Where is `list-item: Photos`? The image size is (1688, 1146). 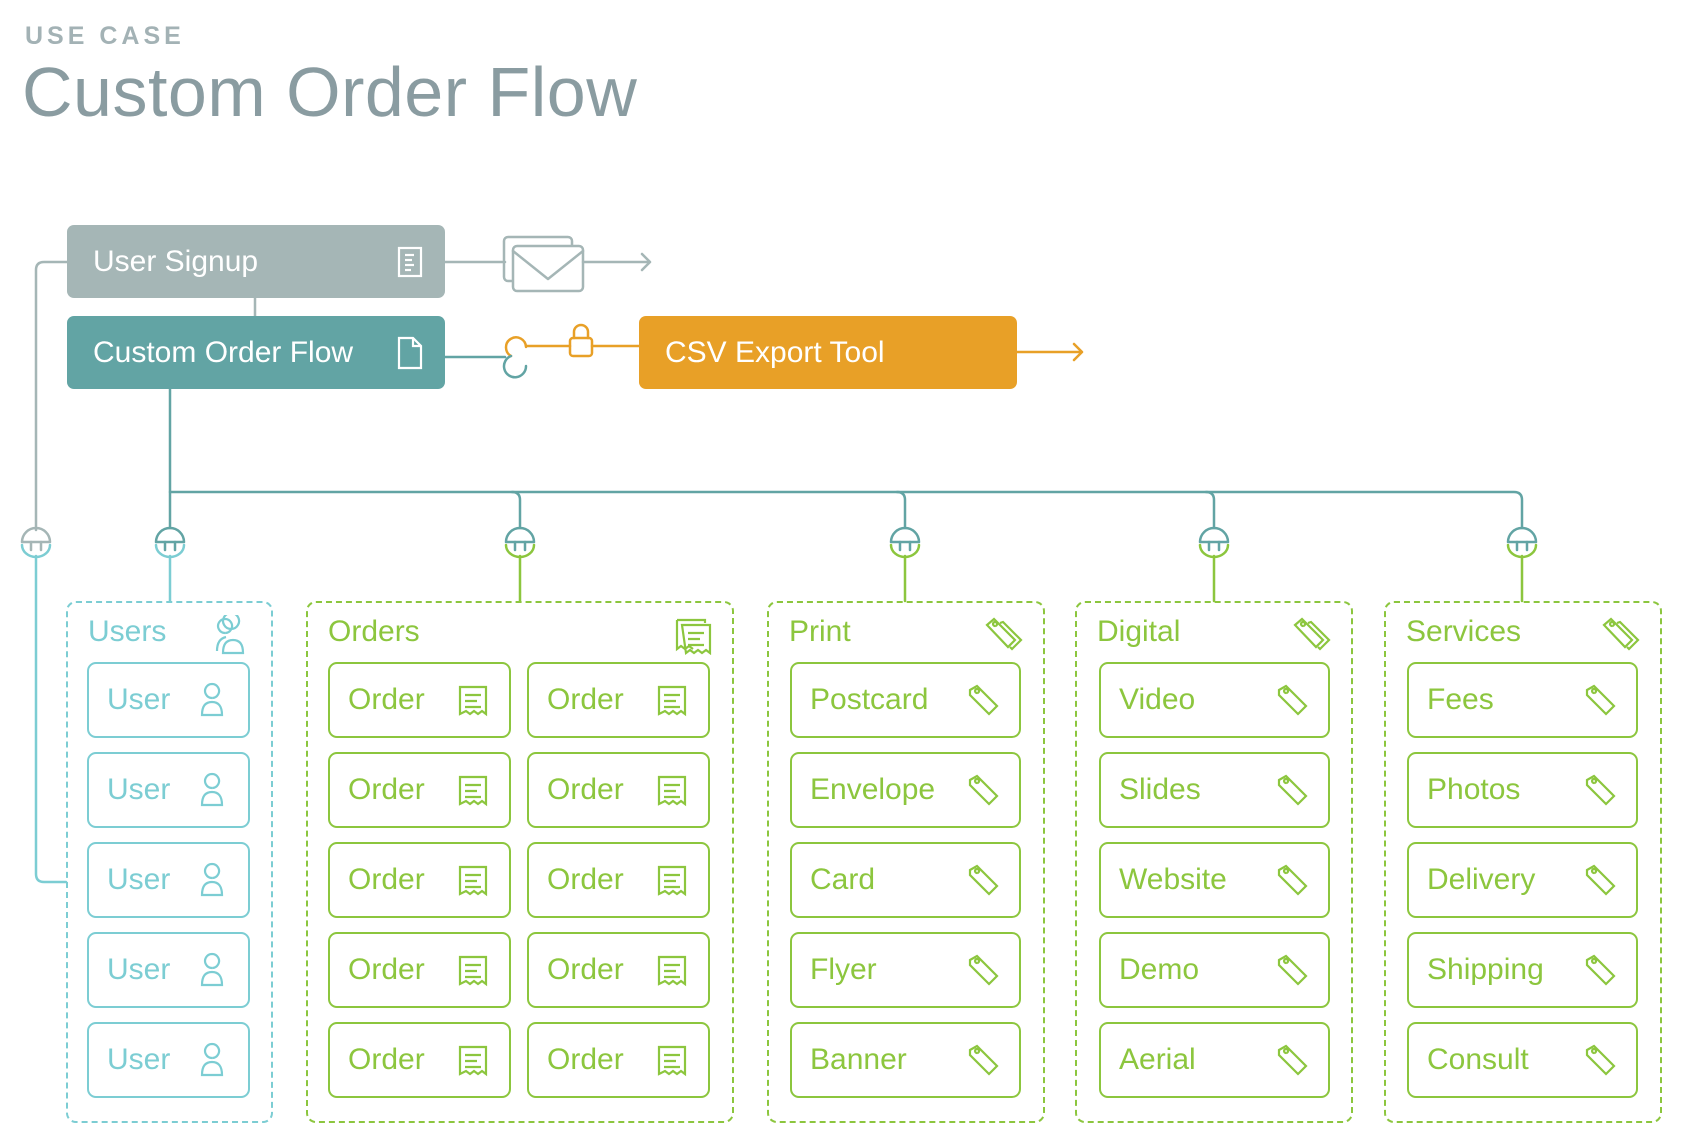
list-item: Photos is located at coordinates (1522, 790).